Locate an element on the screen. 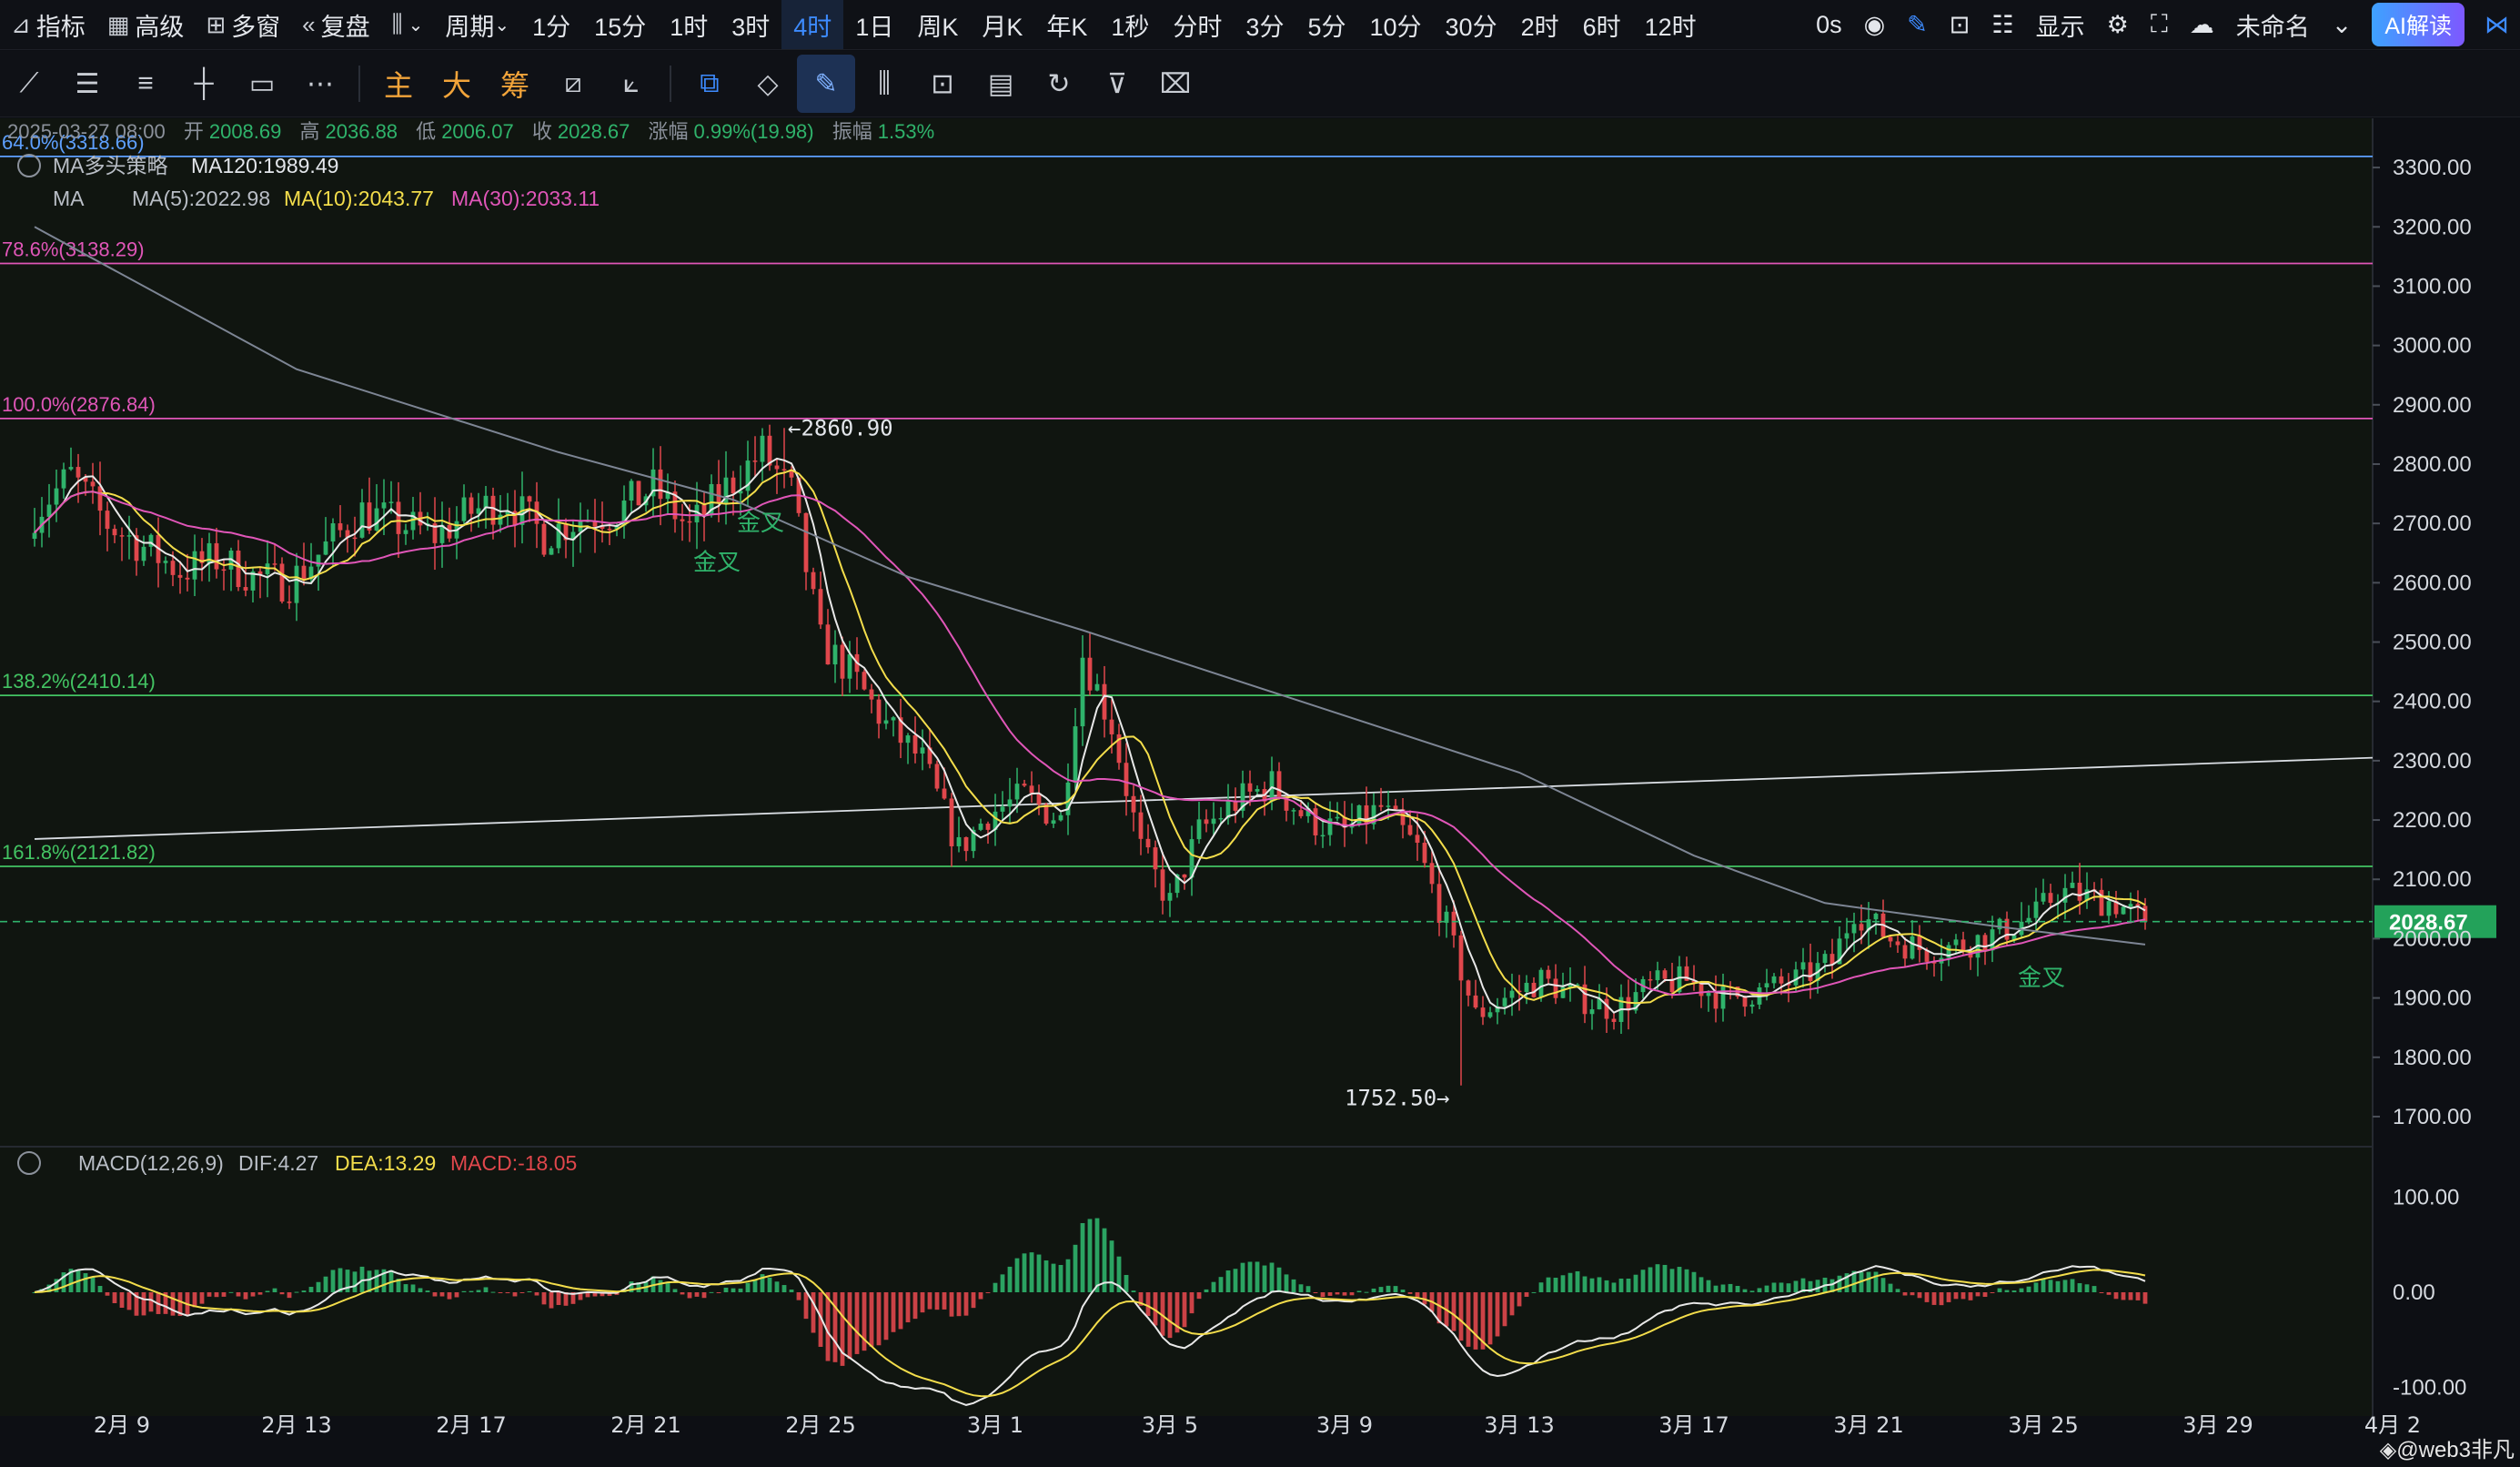  copy-tool-icon: ⧉ is located at coordinates (710, 84).